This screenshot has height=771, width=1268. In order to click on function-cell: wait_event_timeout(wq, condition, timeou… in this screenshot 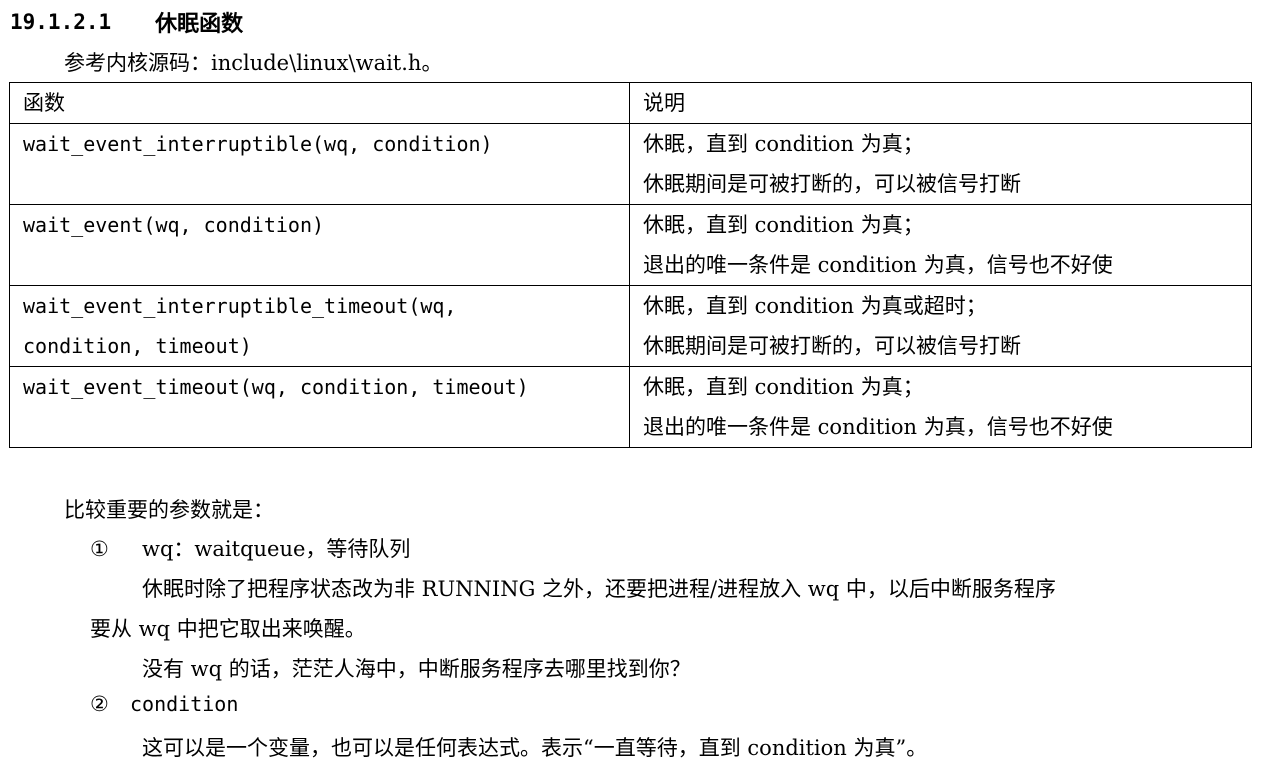, I will do `click(319, 407)`.